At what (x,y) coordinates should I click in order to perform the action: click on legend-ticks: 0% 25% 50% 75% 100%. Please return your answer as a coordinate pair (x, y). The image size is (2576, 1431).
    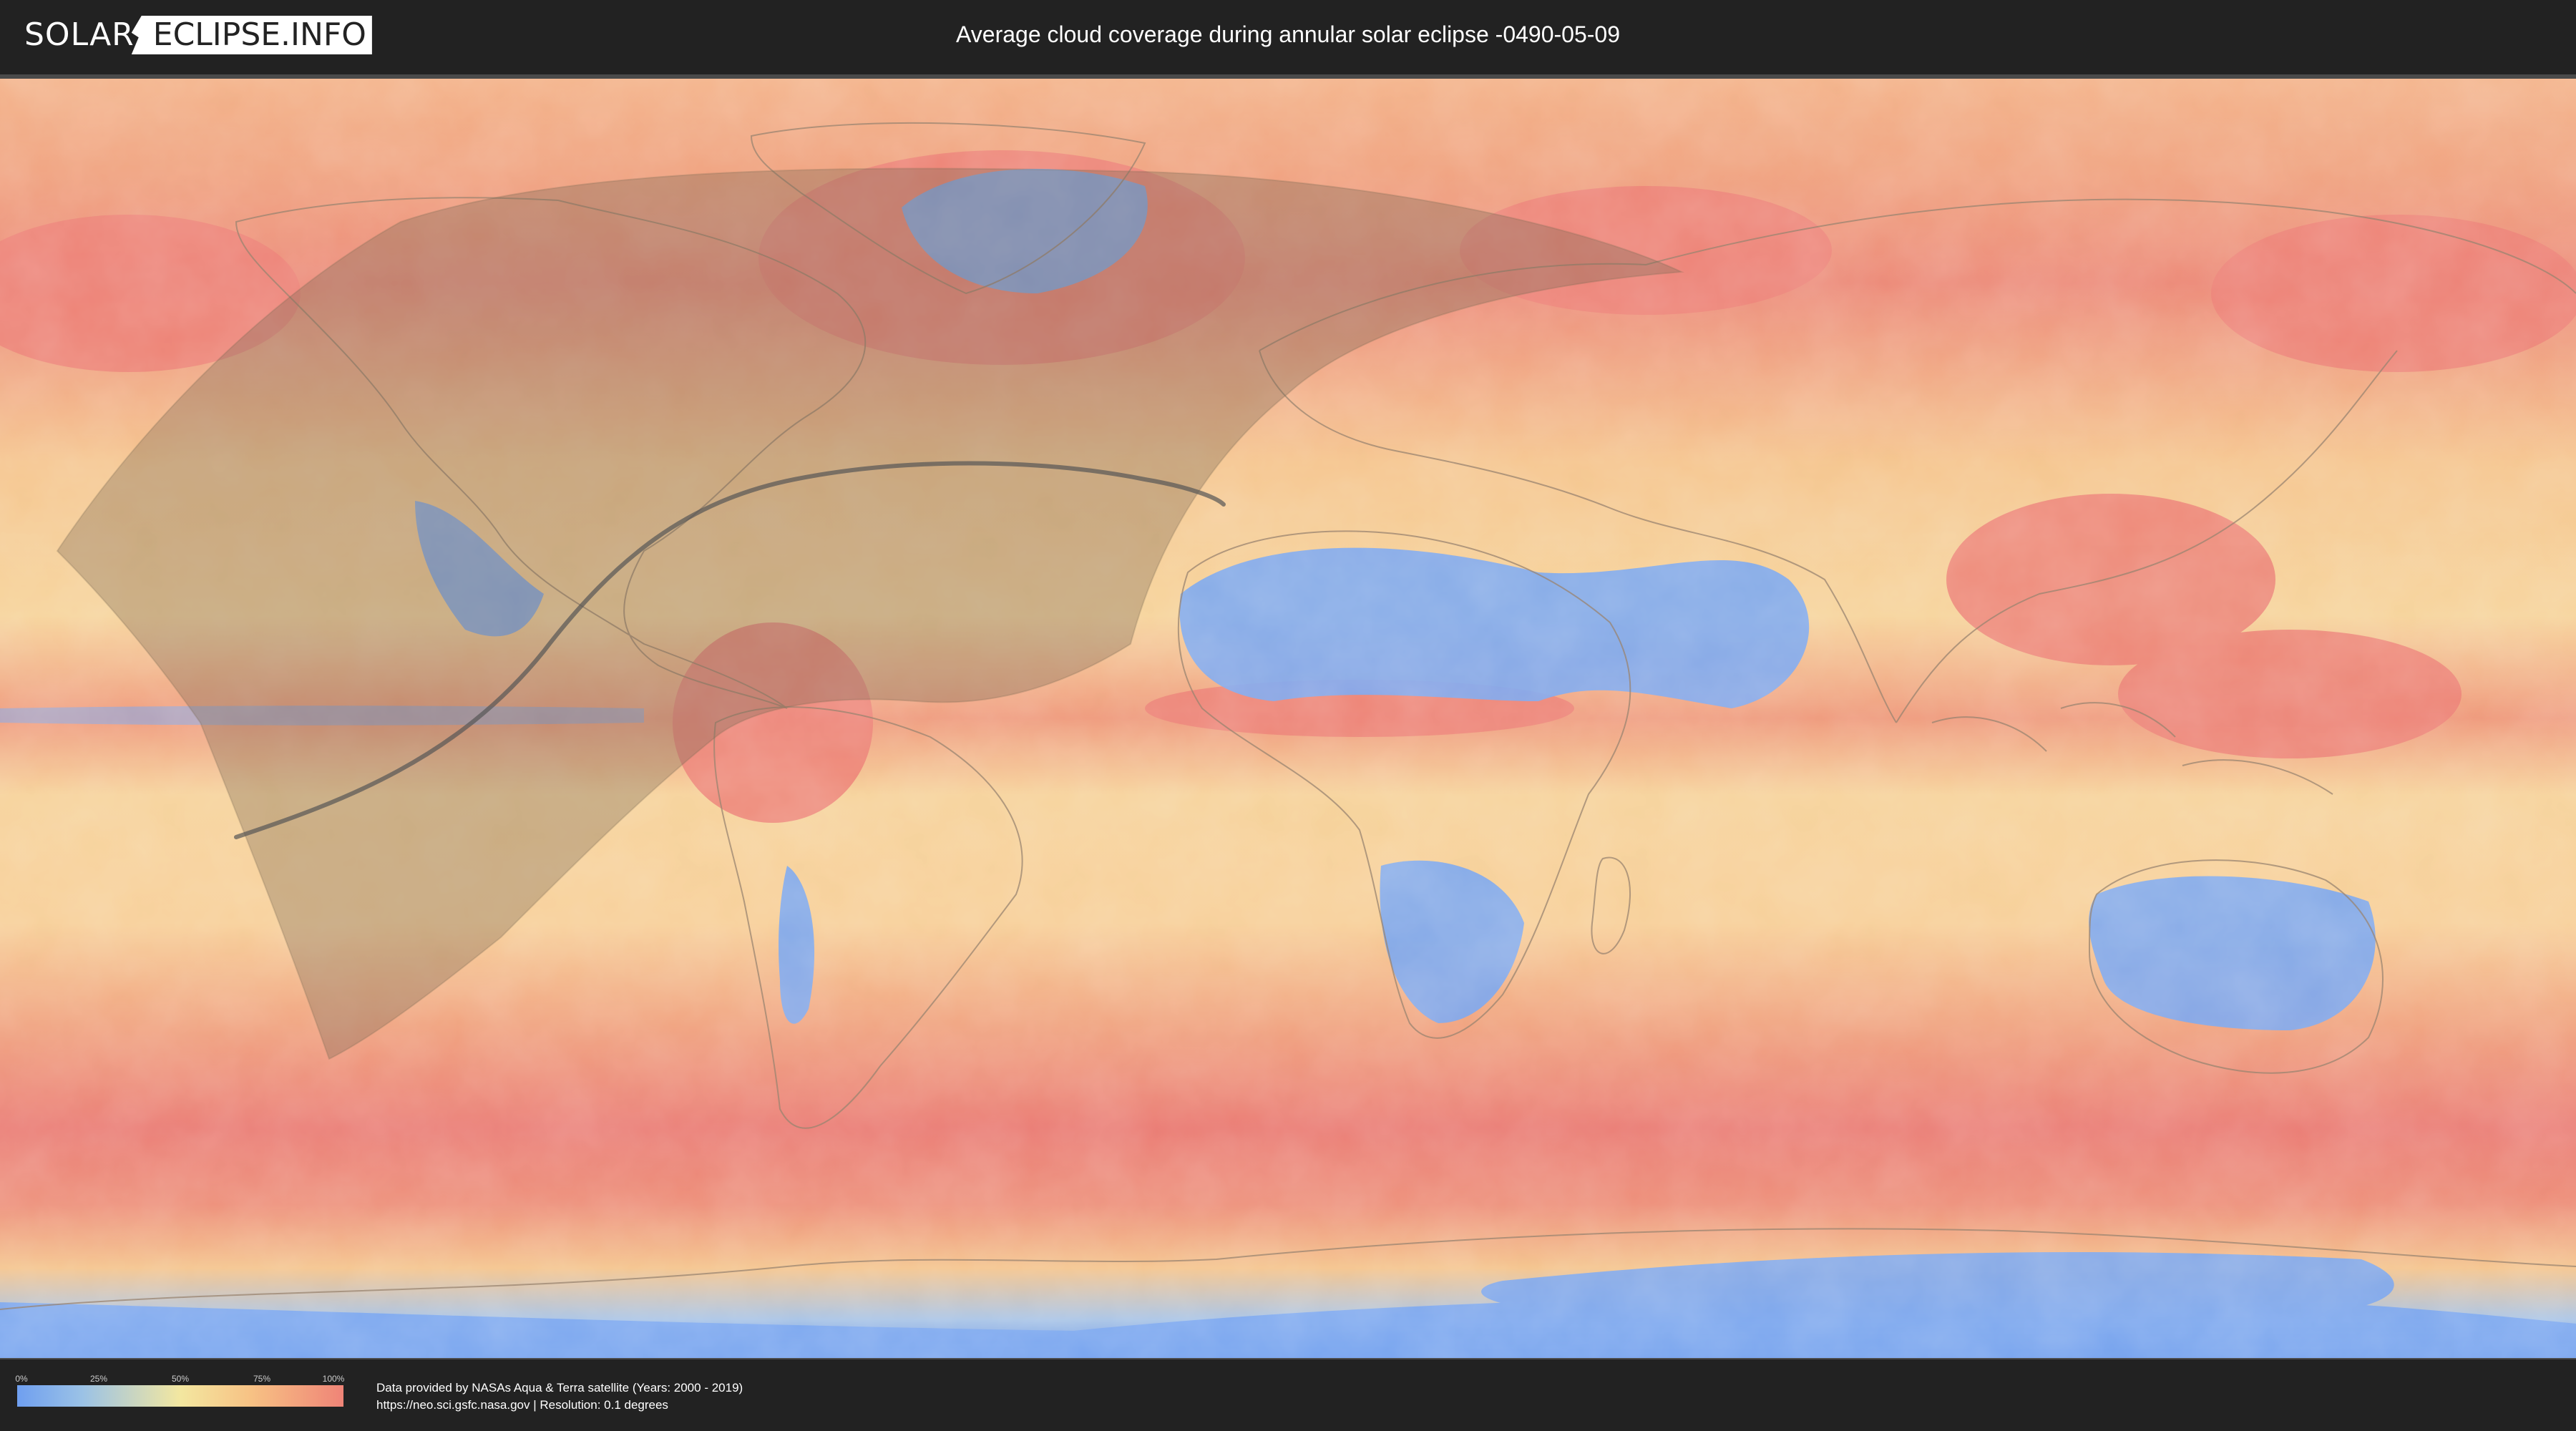
    Looking at the image, I should click on (180, 1379).